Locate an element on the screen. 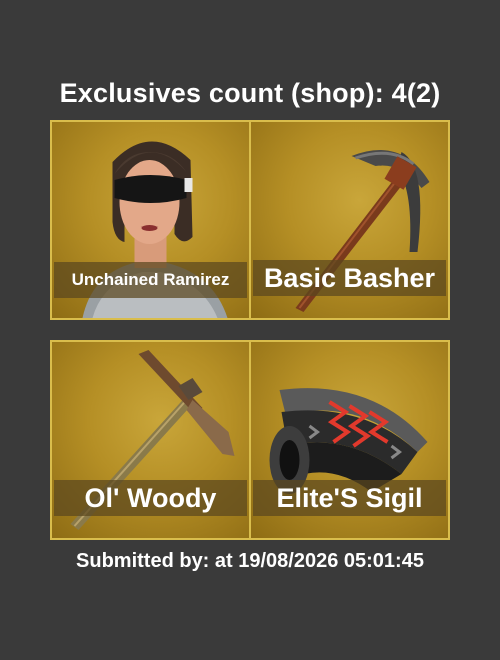  submitted-by-text: Submitted by: at 19/08/2026 05:01:45 is located at coordinates (250, 561).